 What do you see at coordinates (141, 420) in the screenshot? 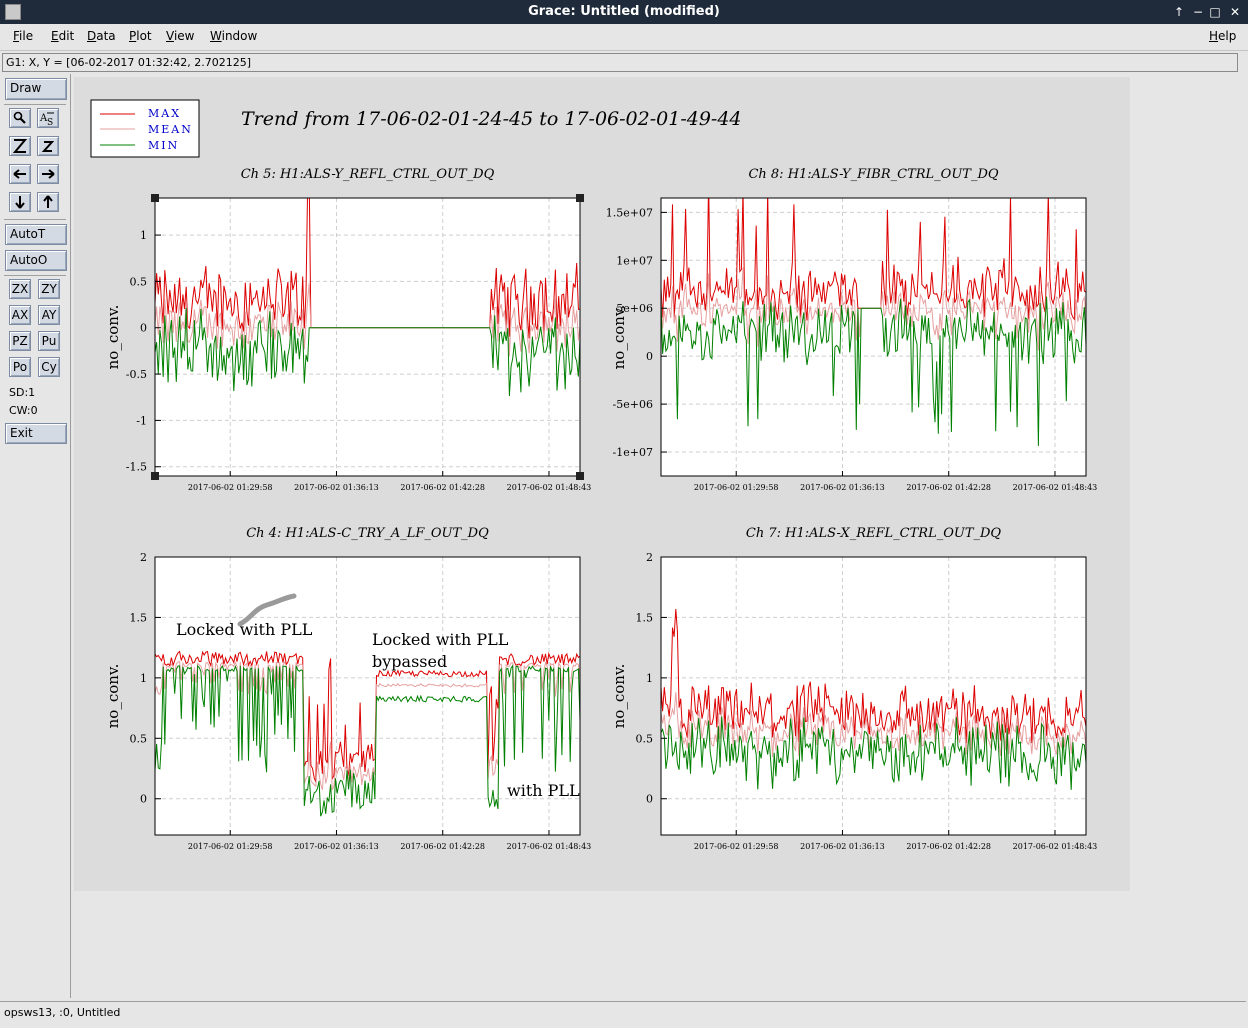
I see `y-tick-label: -1` at bounding box center [141, 420].